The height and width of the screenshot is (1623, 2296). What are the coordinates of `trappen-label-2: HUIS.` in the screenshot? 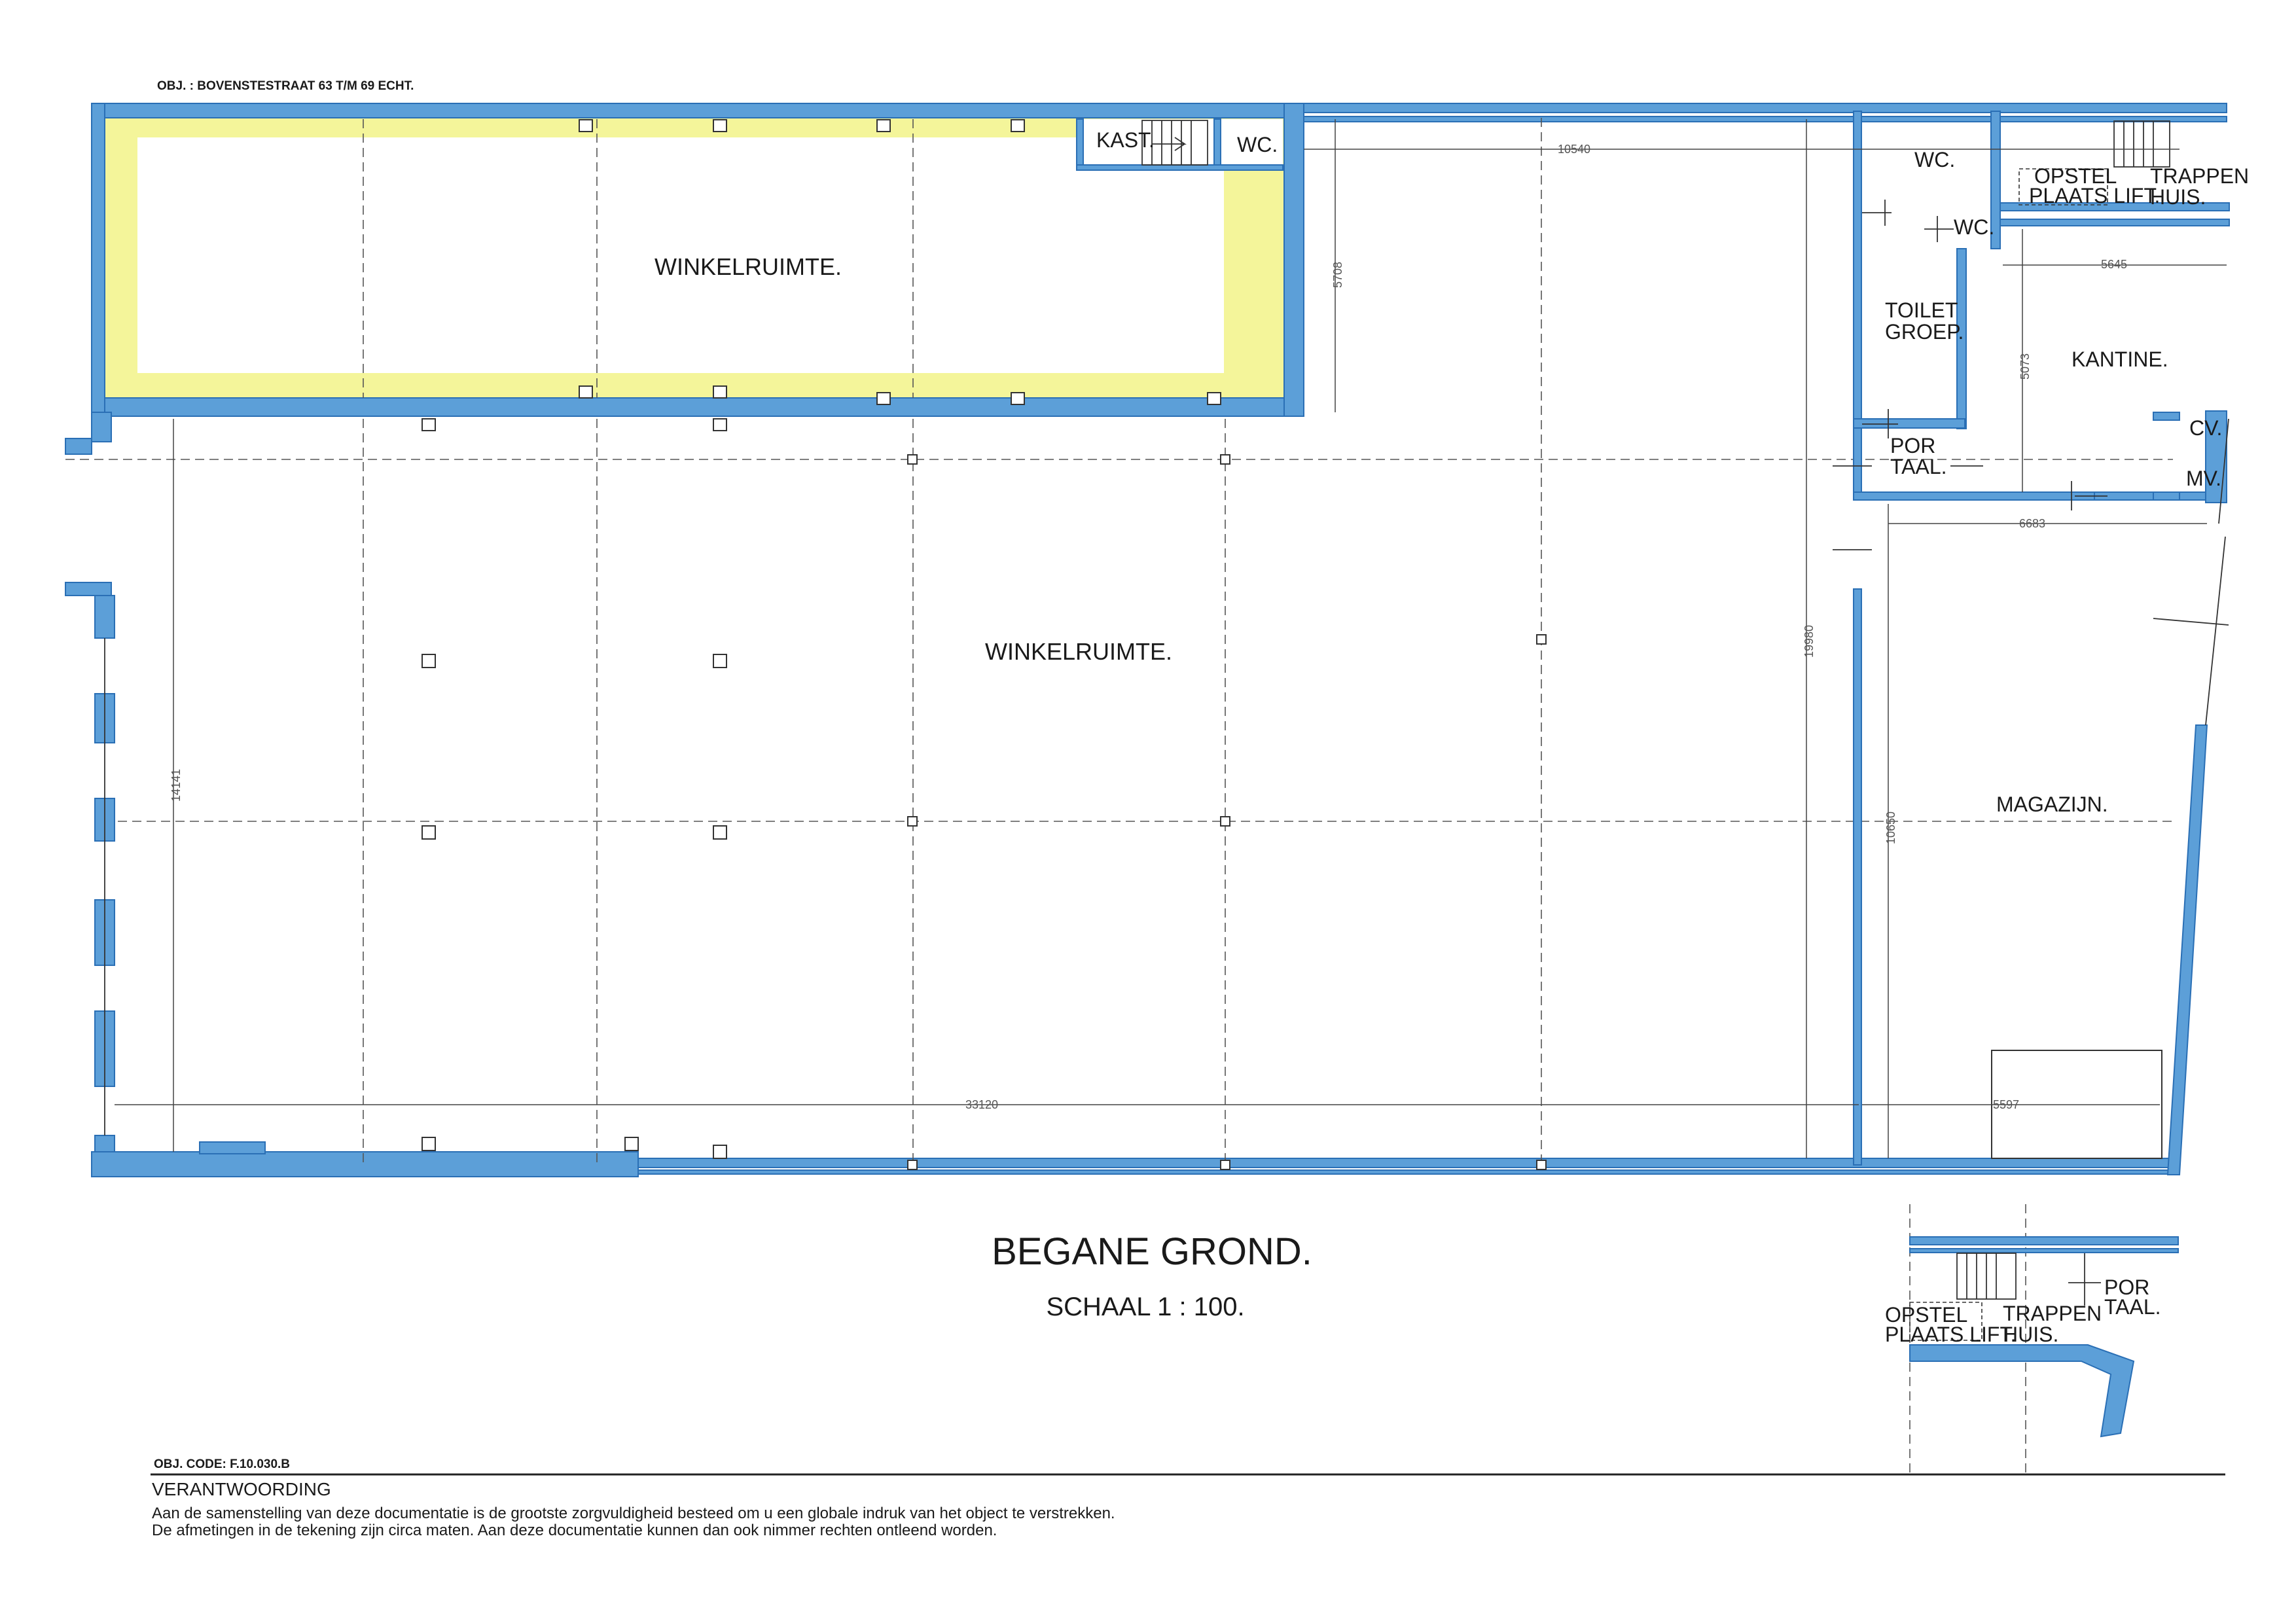 It's located at (2178, 197).